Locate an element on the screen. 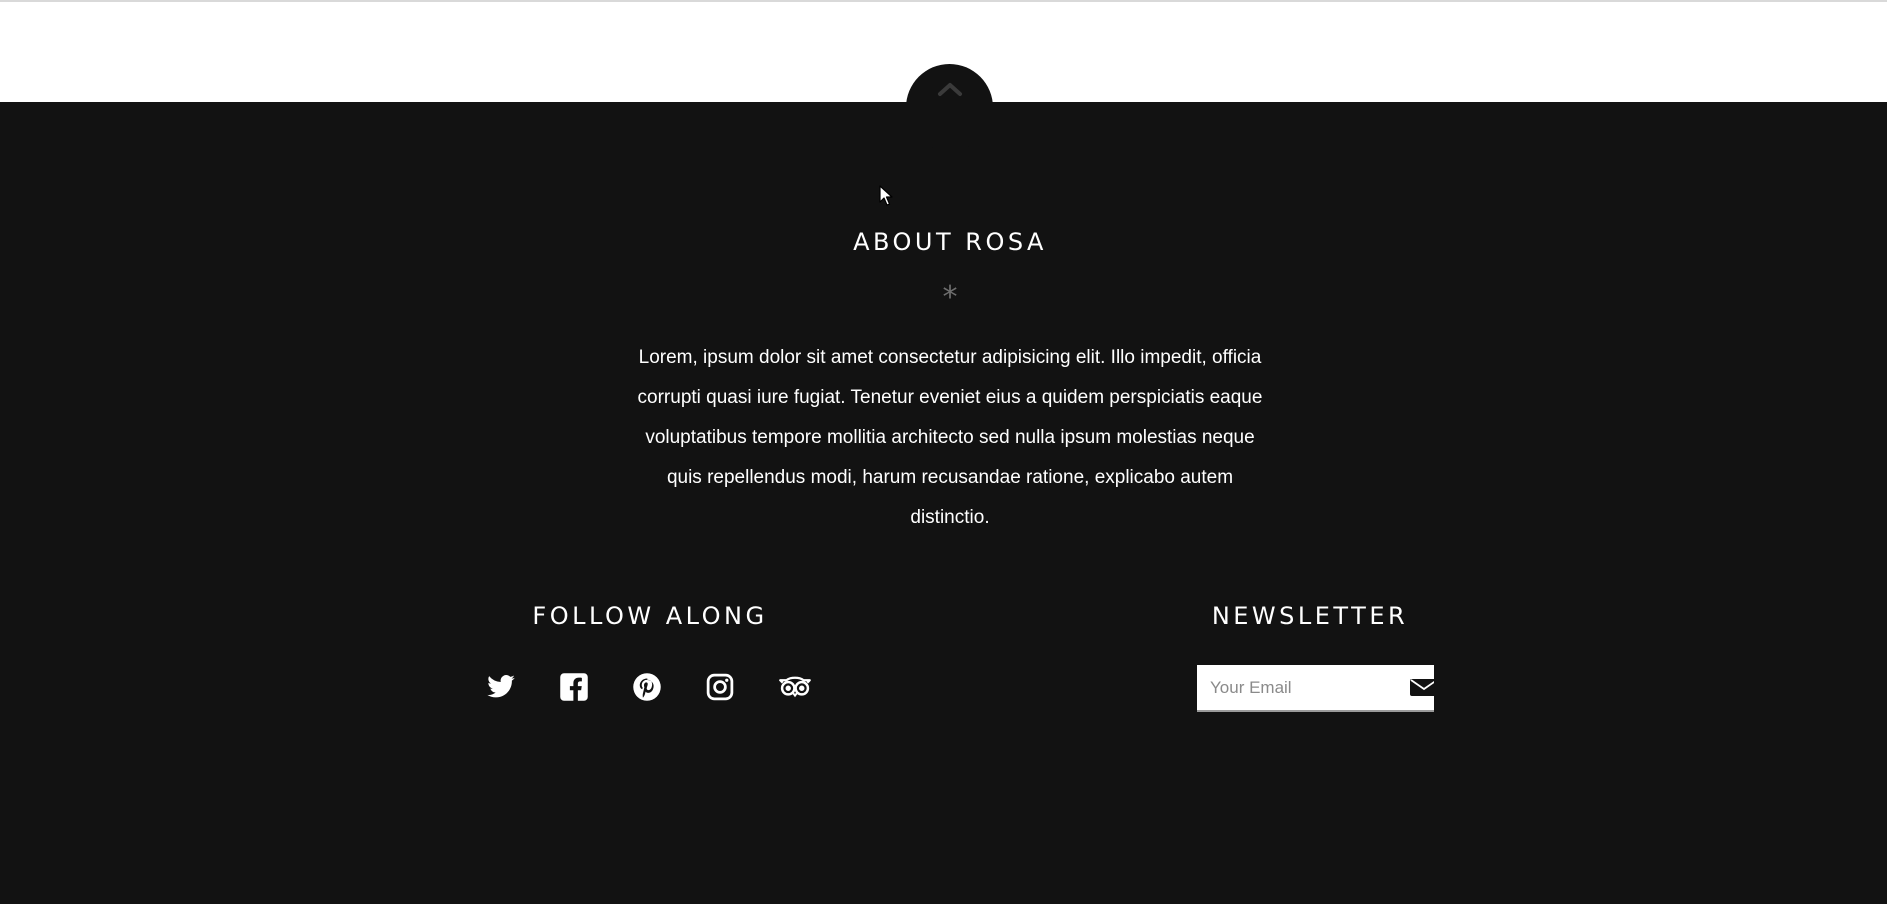 The image size is (1887, 904). chevron-up-icon is located at coordinates (950, 89).